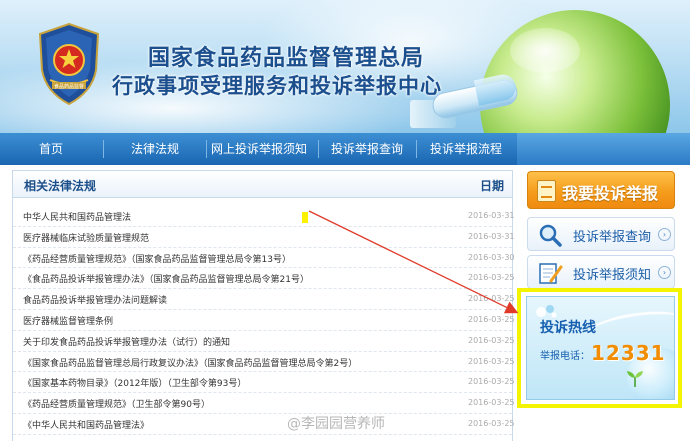 The height and width of the screenshot is (441, 690). I want to click on date-column-header: 日期, so click(492, 186).